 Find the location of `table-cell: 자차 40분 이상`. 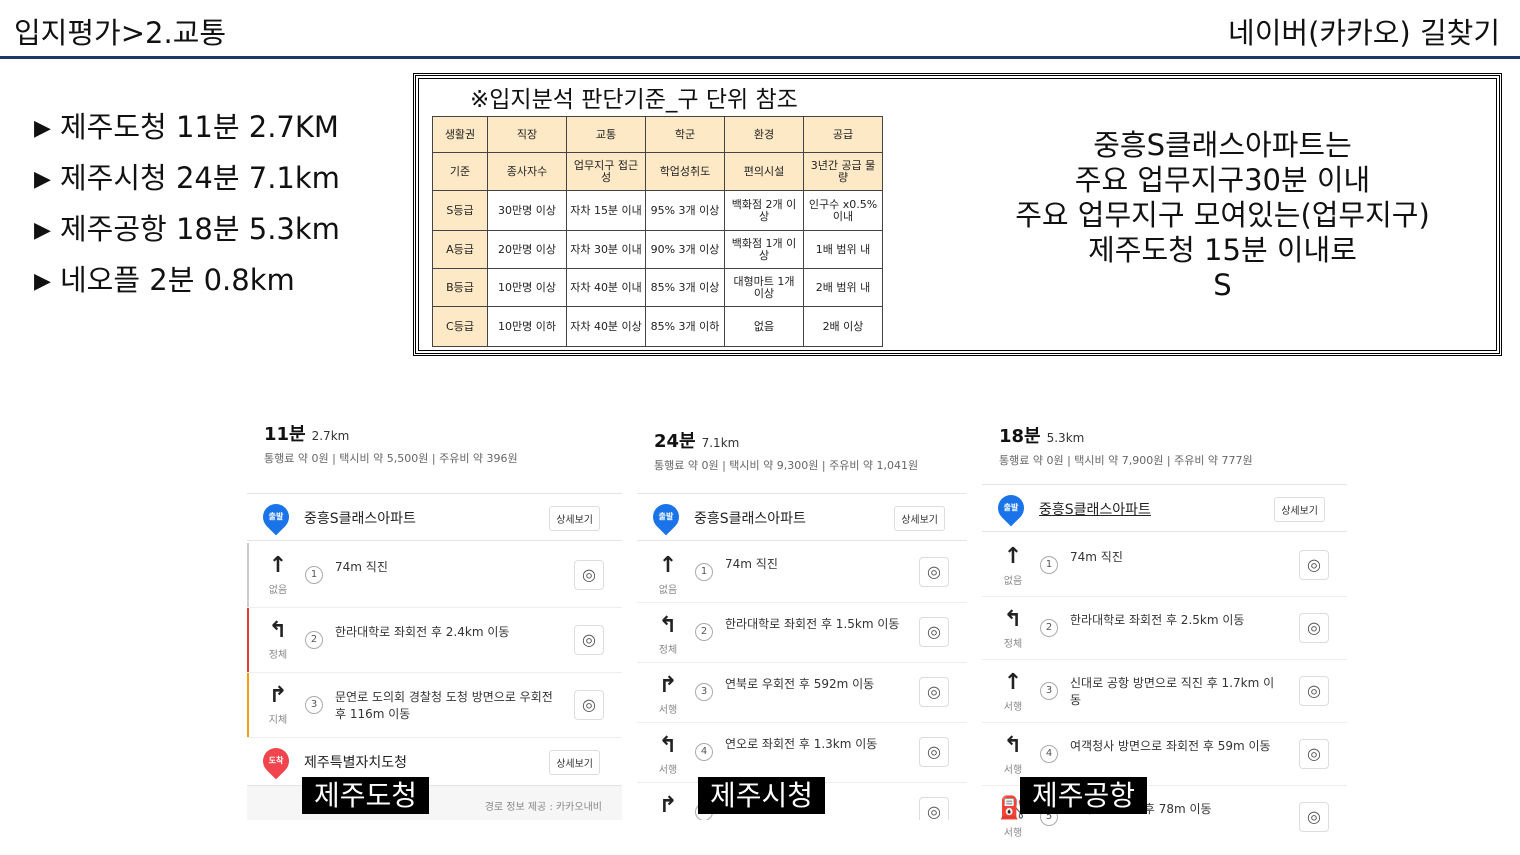

table-cell: 자차 40분 이상 is located at coordinates (606, 326).